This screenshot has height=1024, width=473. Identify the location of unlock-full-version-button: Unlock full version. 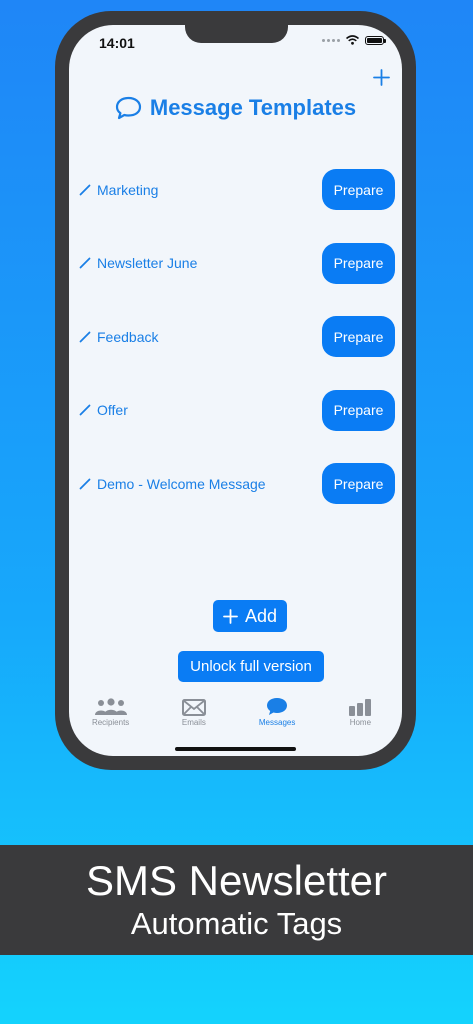
(251, 666).